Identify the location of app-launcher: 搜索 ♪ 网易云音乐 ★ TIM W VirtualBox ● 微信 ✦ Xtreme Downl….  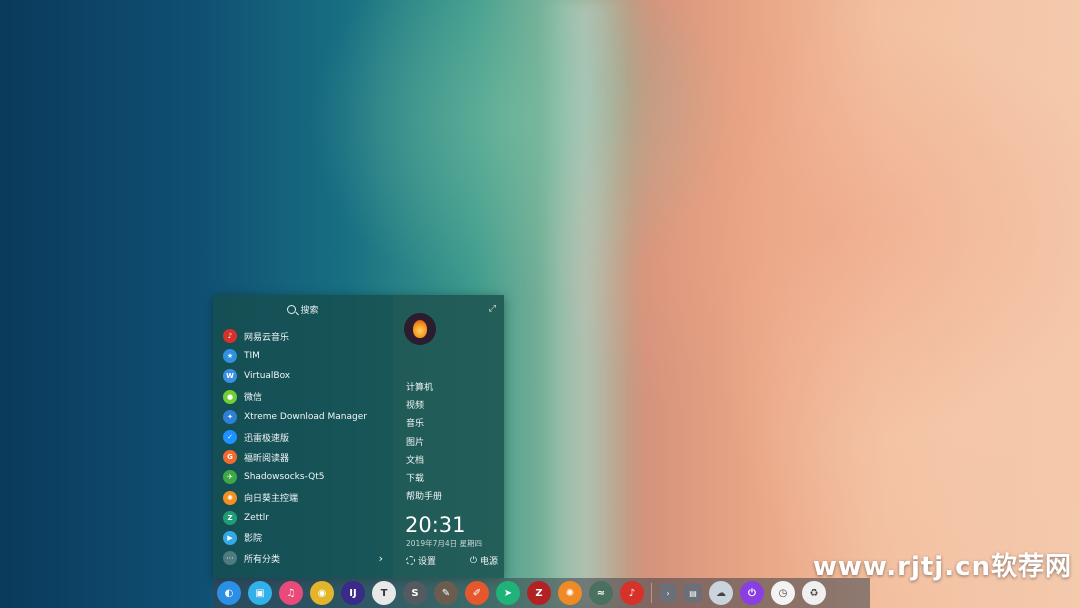
(358, 436).